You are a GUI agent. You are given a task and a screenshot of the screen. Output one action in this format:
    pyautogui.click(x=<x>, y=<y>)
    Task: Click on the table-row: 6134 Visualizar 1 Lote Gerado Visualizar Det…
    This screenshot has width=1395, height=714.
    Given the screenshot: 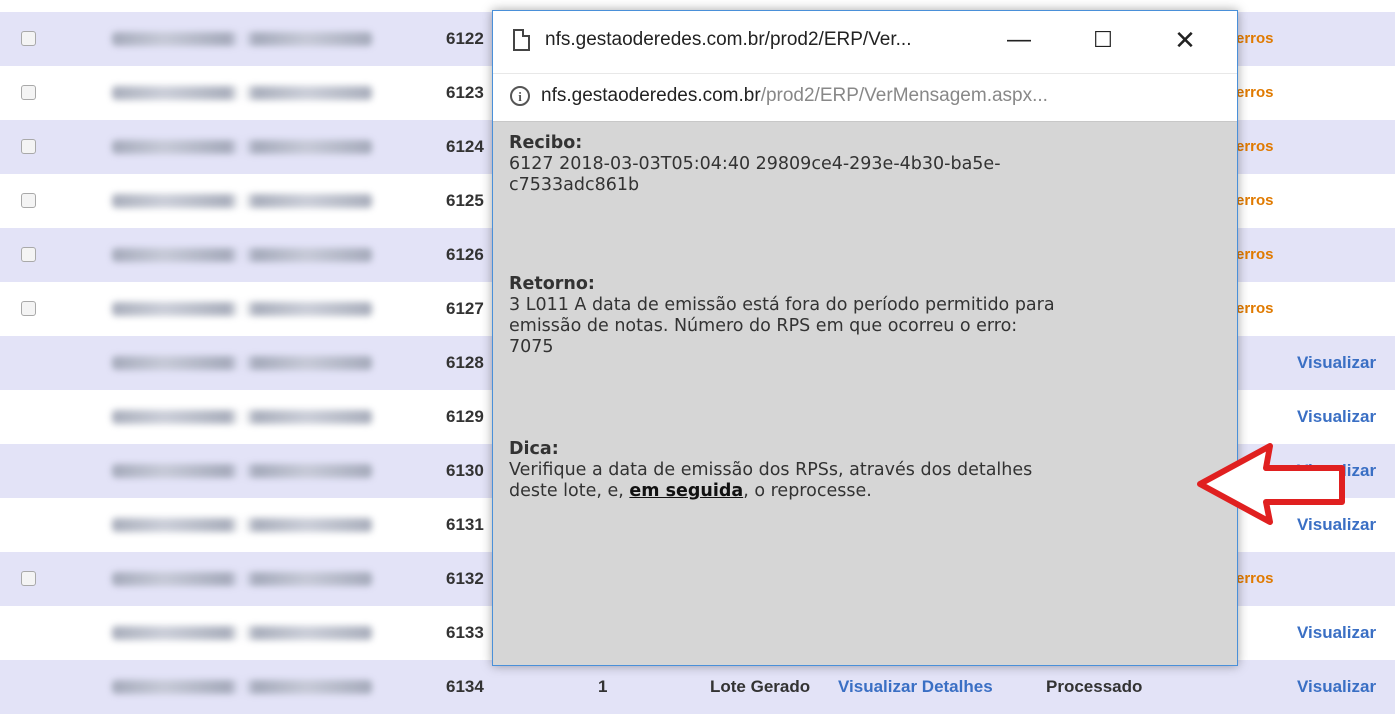 What is the action you would take?
    pyautogui.click(x=697, y=687)
    